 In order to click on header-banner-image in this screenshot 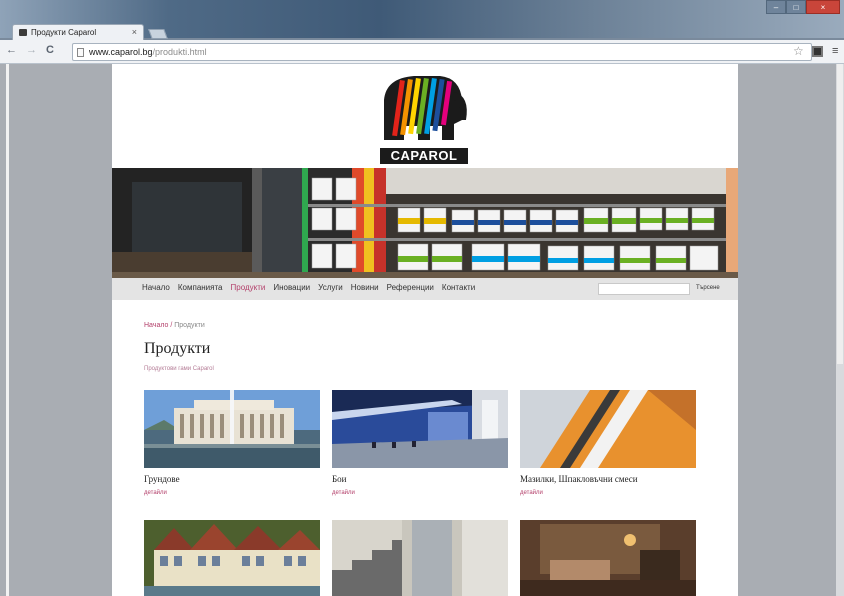, I will do `click(425, 223)`.